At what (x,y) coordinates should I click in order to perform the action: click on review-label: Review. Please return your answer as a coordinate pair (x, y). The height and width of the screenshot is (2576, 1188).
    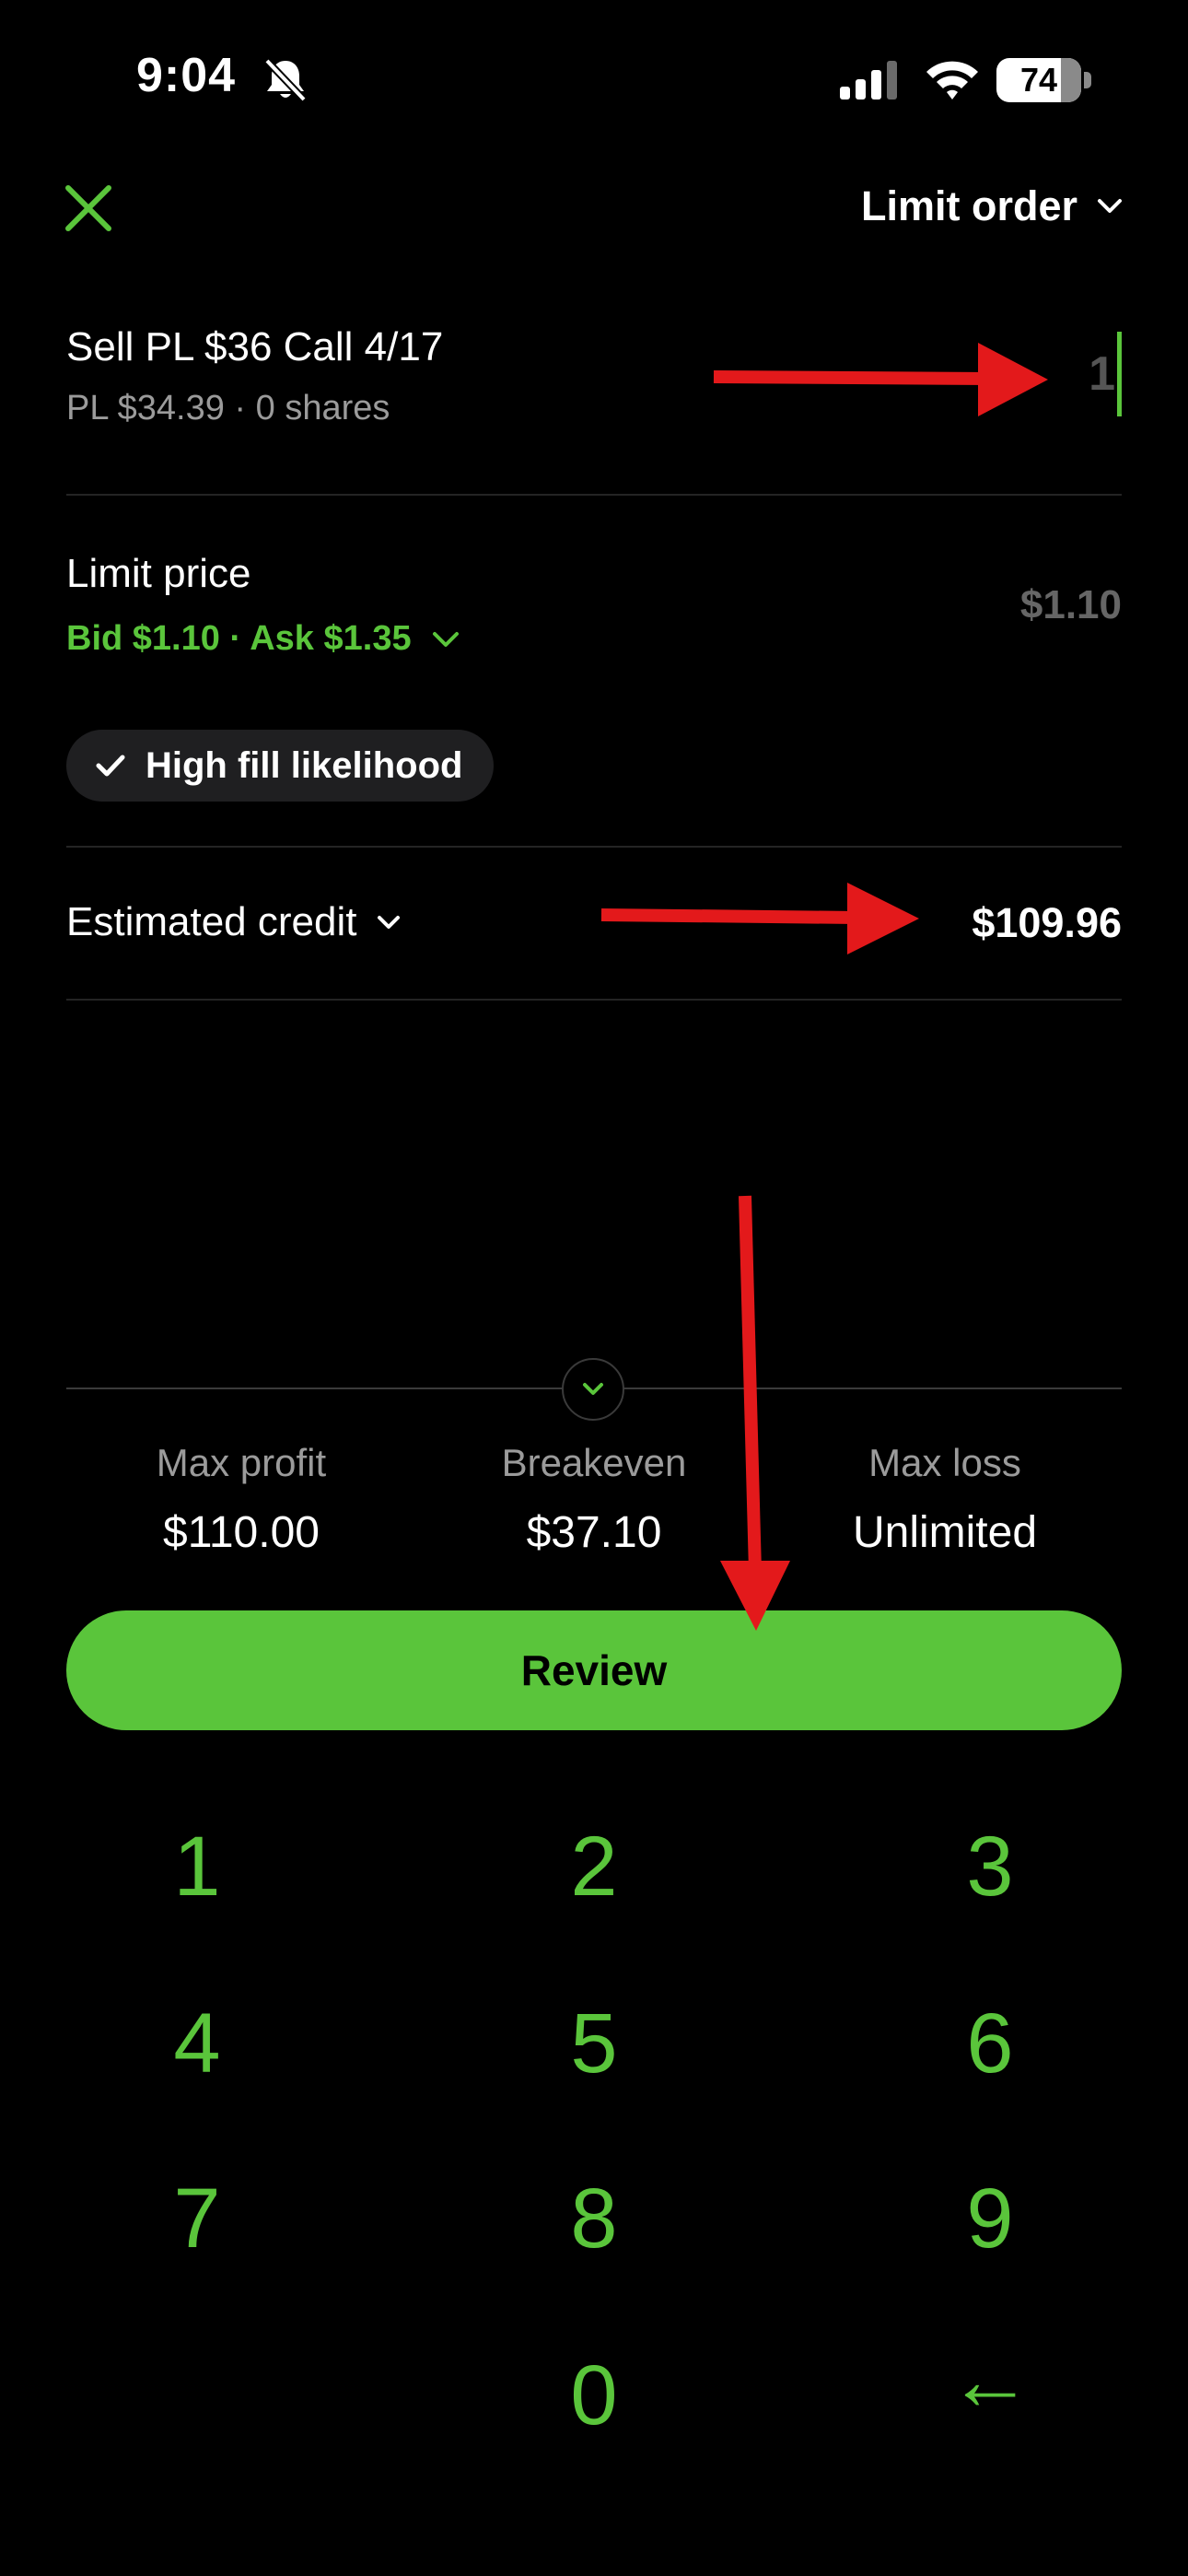
    Looking at the image, I should click on (594, 1670).